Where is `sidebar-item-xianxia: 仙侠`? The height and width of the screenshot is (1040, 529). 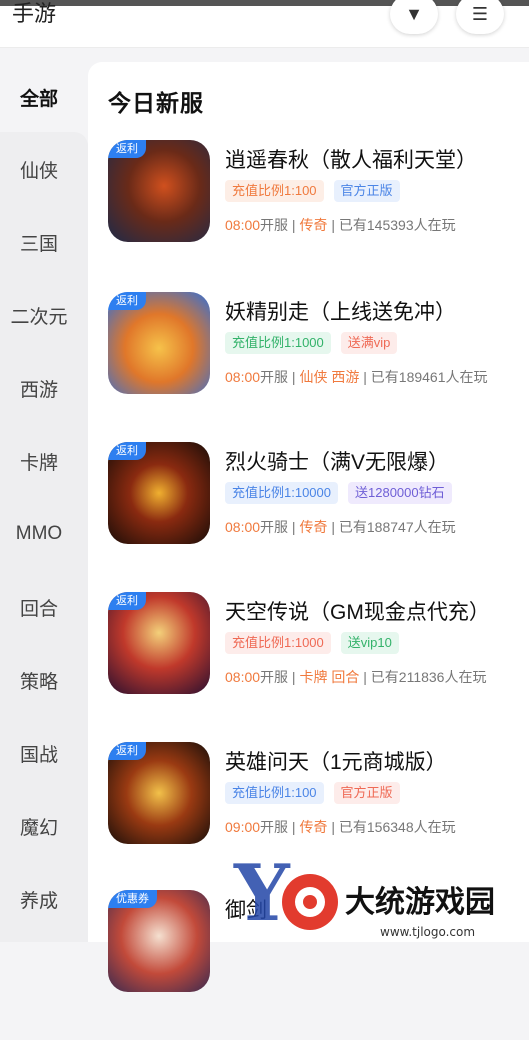
sidebar-item-xianxia: 仙侠 is located at coordinates (39, 169).